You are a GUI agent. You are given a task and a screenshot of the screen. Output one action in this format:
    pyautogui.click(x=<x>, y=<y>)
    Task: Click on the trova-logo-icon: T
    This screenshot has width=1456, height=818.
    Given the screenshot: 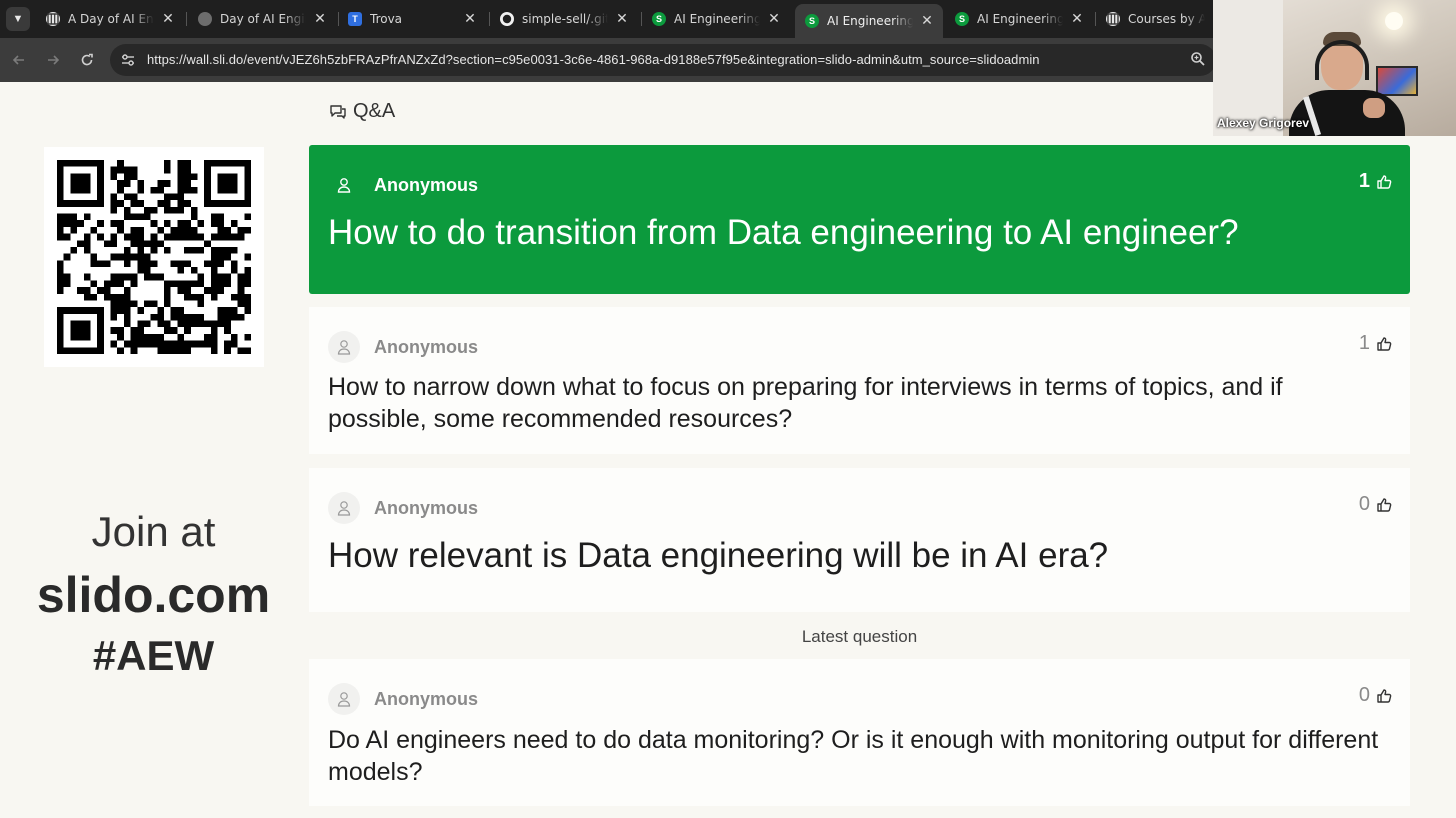 What is the action you would take?
    pyautogui.click(x=355, y=19)
    